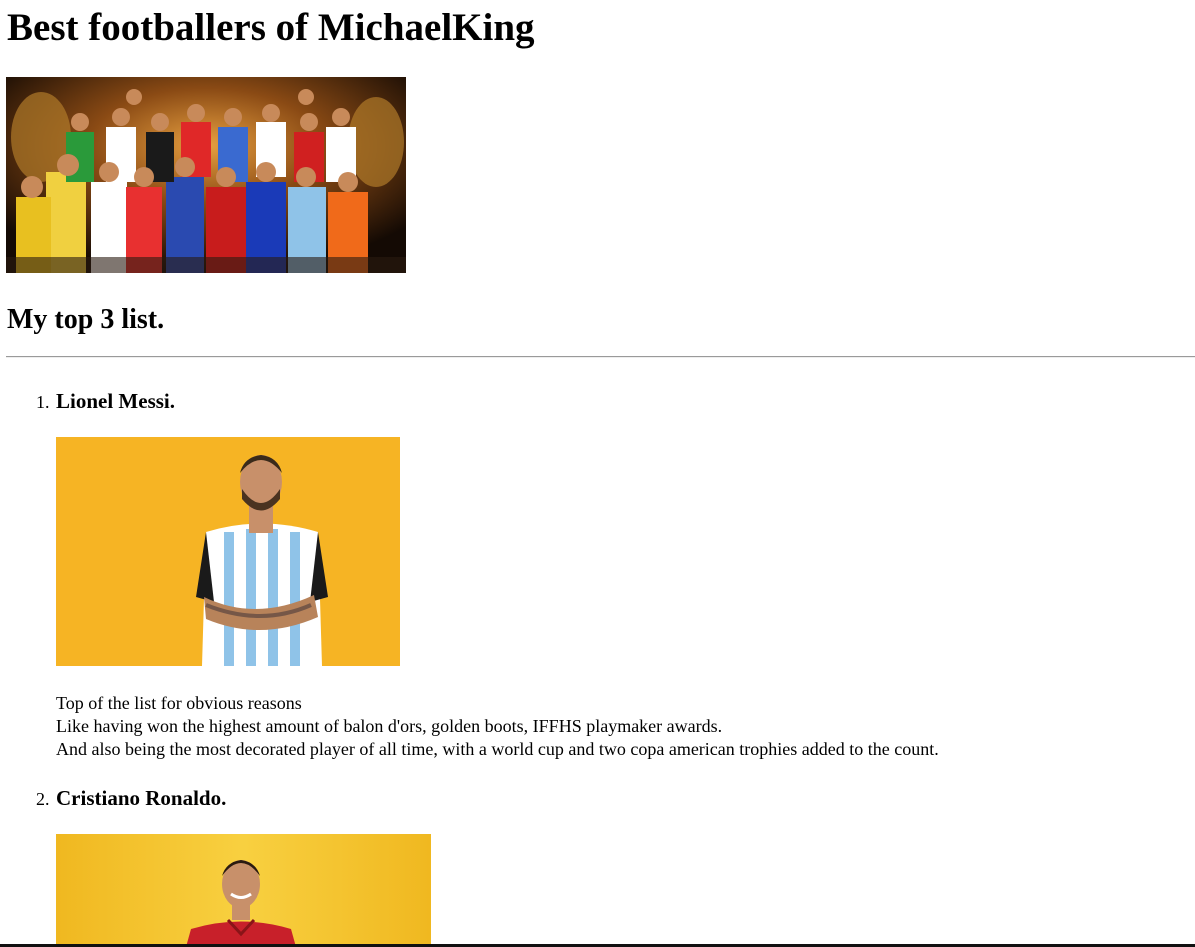 The image size is (1195, 947). Describe the element at coordinates (228, 551) in the screenshot. I see `messi-photo` at that location.